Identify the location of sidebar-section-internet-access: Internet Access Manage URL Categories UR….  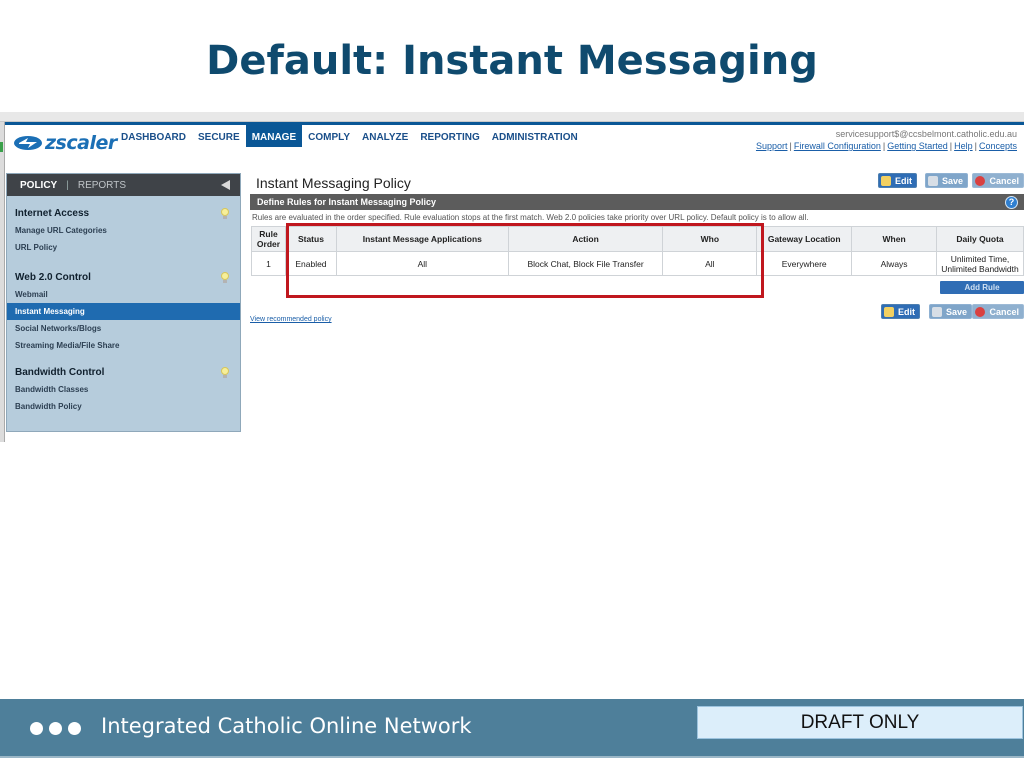
(123, 231).